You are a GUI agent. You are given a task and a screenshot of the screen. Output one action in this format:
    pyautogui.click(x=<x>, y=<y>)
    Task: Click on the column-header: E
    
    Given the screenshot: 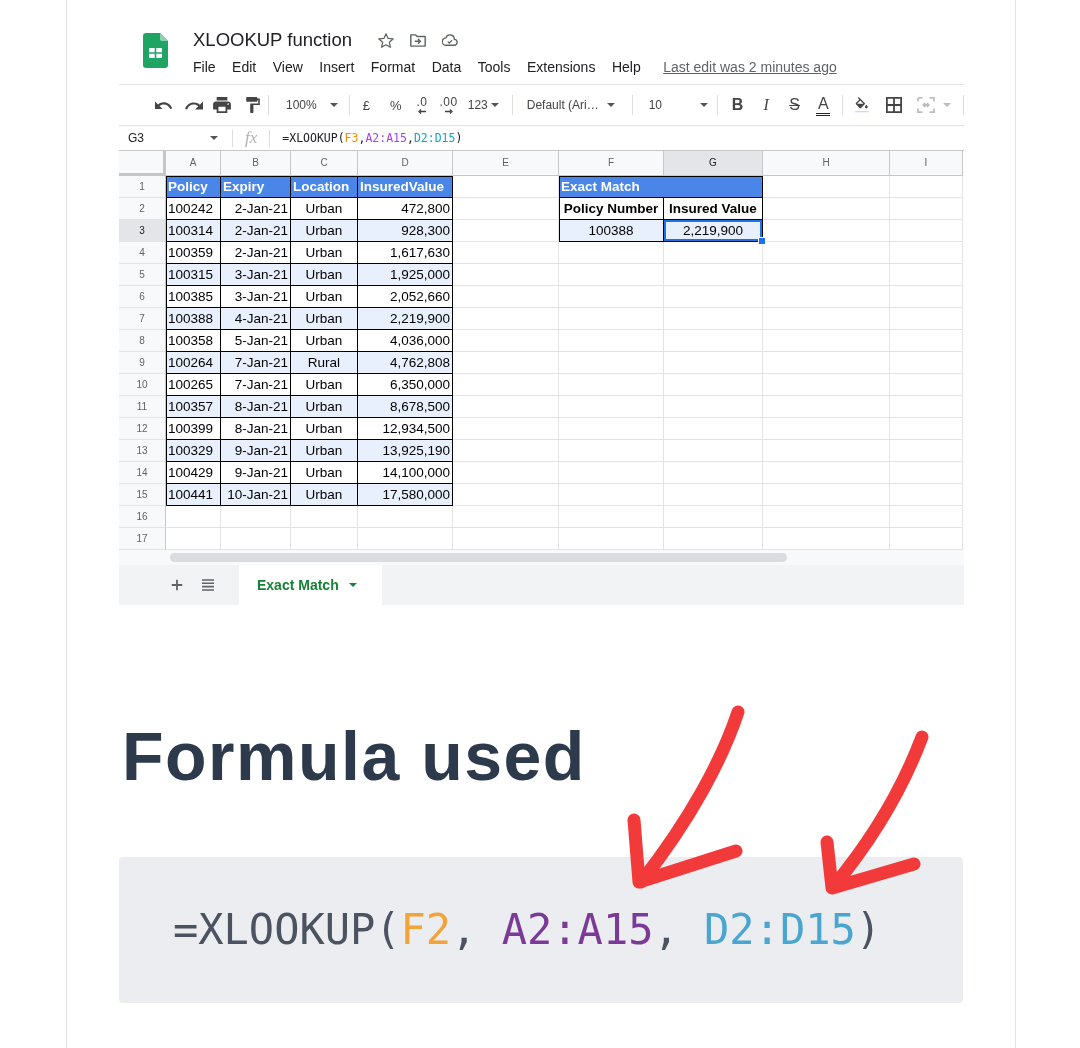 What is the action you would take?
    pyautogui.click(x=506, y=163)
    